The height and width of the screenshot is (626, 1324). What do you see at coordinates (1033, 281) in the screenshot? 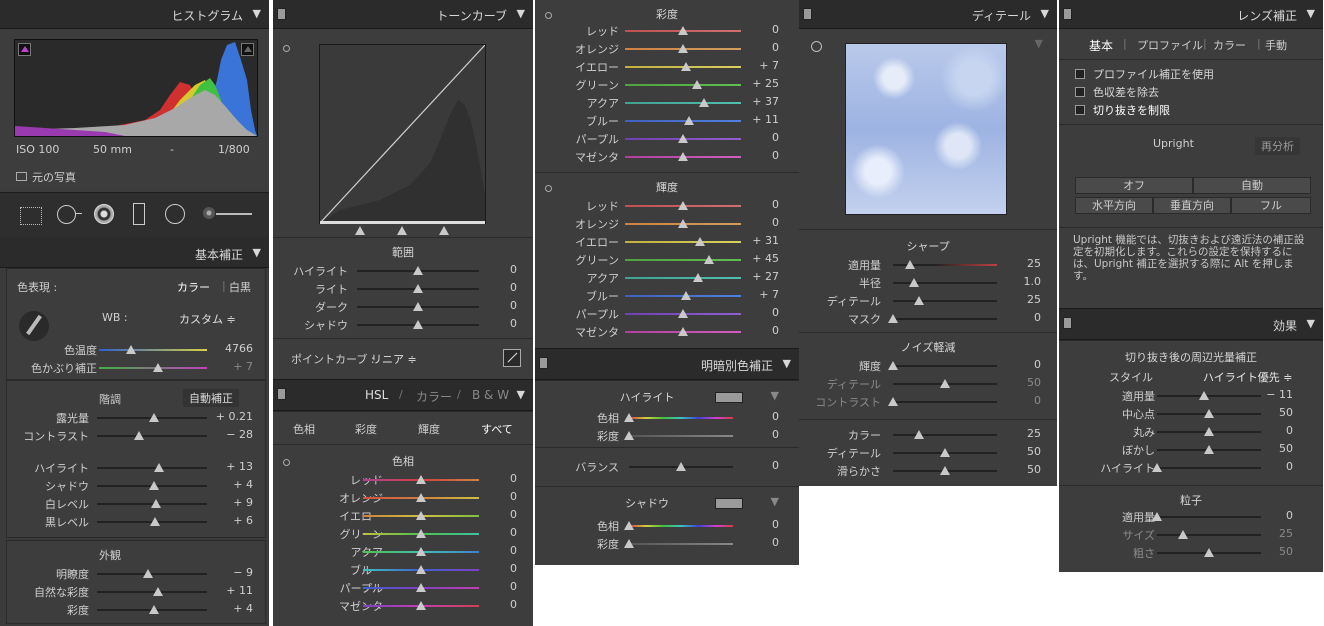
I see `sharpen-slider-value: 1.0` at bounding box center [1033, 281].